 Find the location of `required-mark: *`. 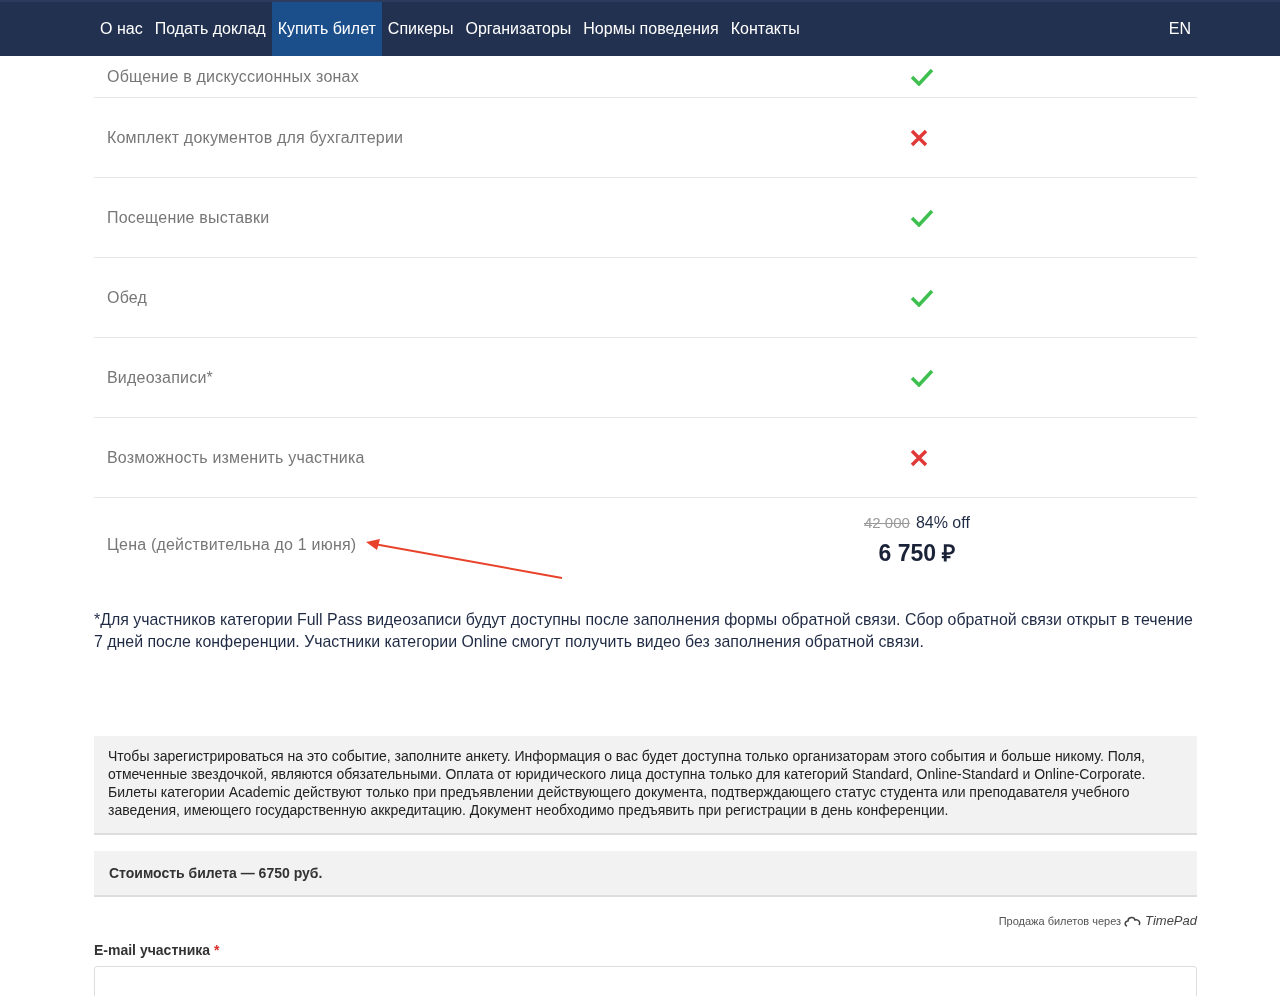

required-mark: * is located at coordinates (217, 950).